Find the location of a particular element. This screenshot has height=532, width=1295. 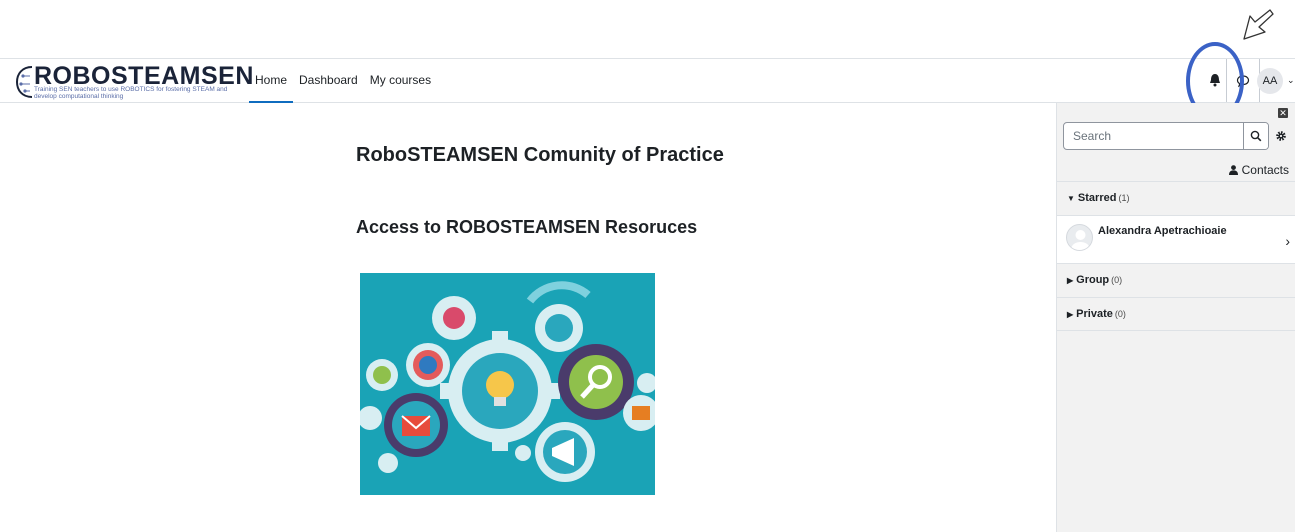

search-button is located at coordinates (1255, 136).